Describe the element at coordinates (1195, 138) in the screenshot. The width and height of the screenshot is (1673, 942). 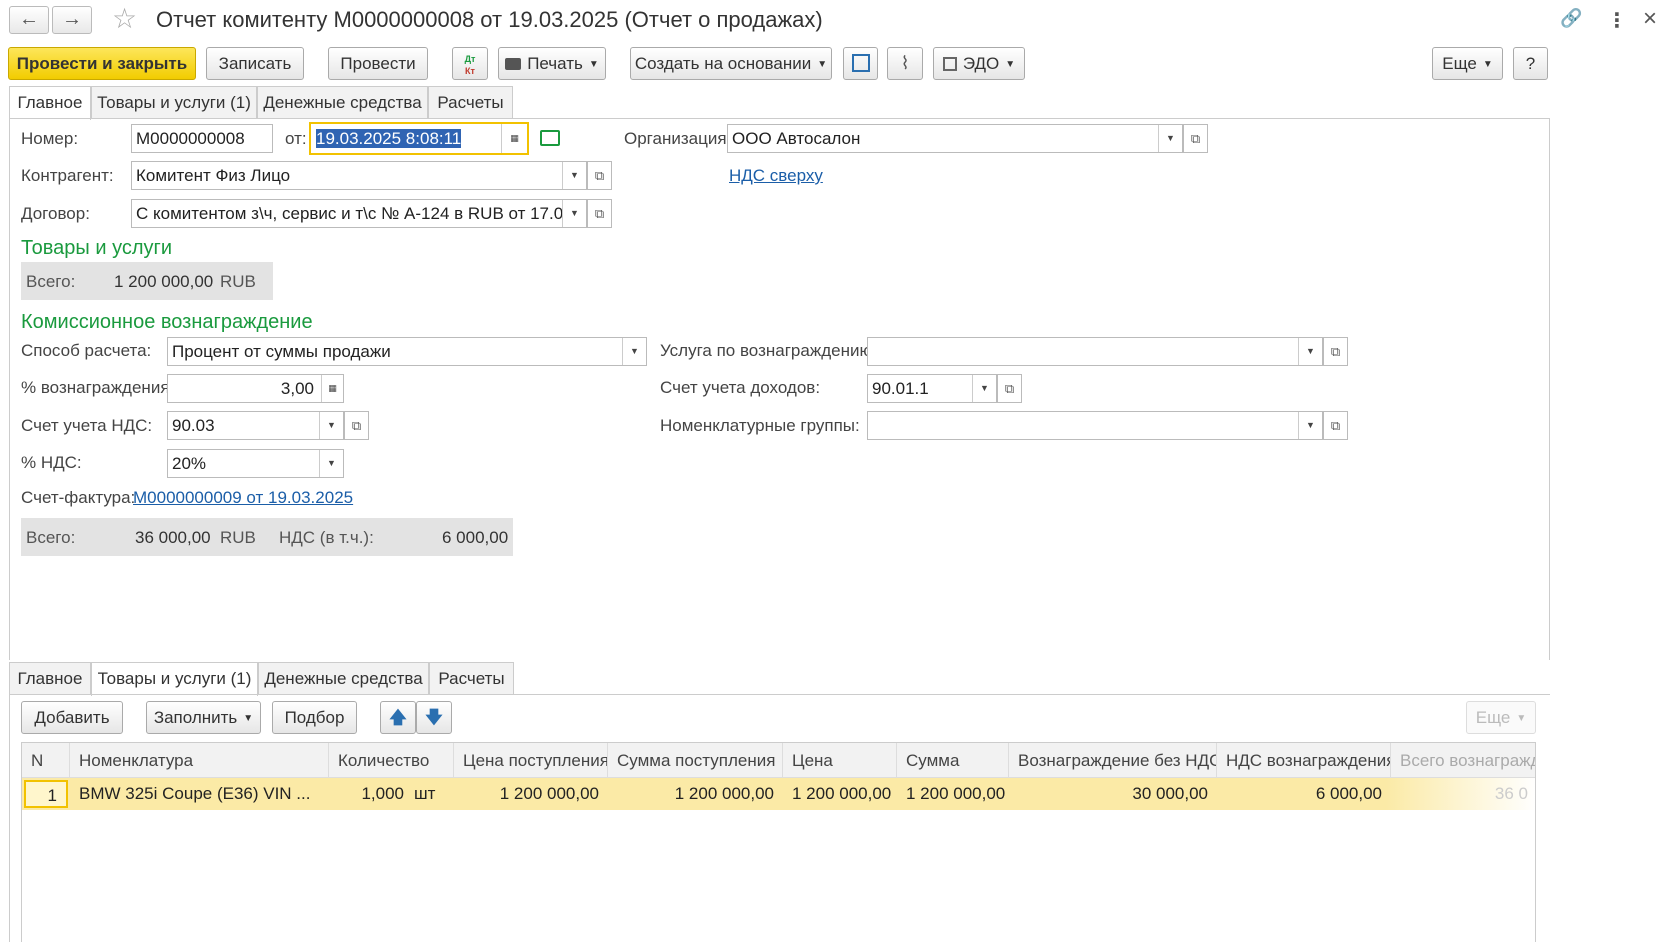
I see `open-organization-icon: ⧉` at that location.